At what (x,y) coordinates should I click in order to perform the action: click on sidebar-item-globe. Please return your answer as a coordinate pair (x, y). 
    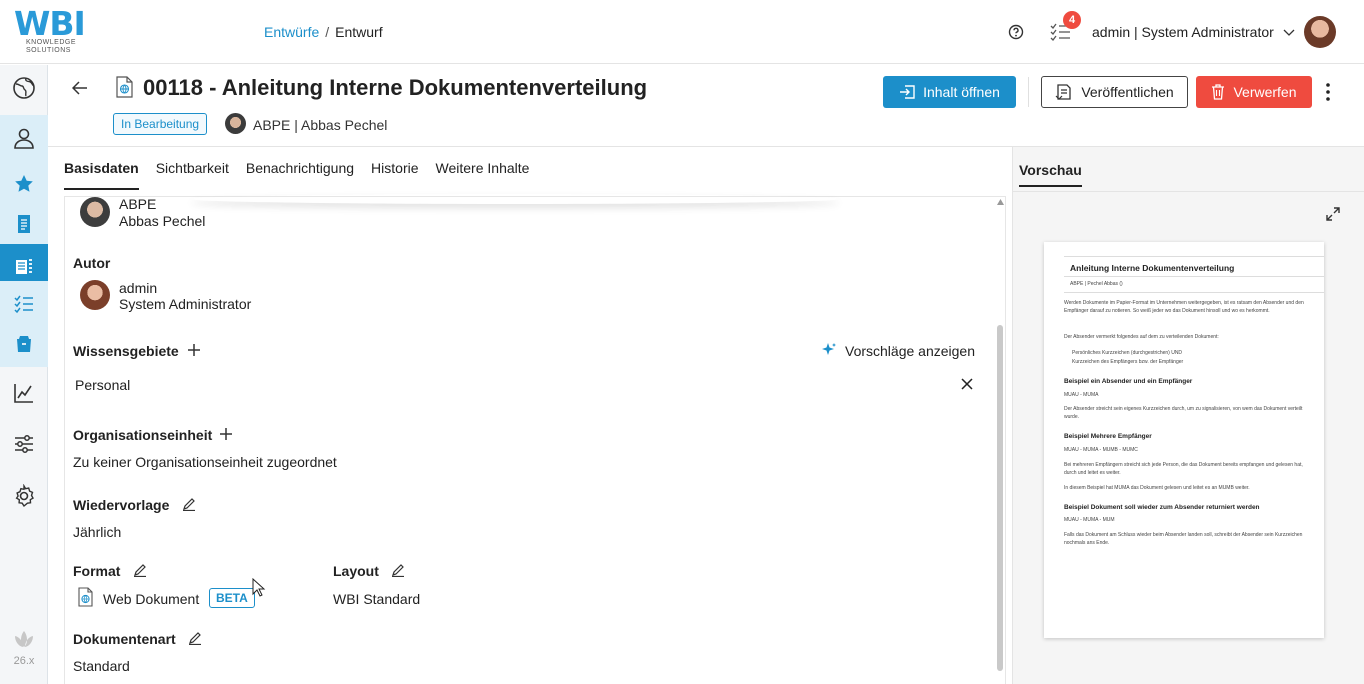
    Looking at the image, I should click on (24, 88).